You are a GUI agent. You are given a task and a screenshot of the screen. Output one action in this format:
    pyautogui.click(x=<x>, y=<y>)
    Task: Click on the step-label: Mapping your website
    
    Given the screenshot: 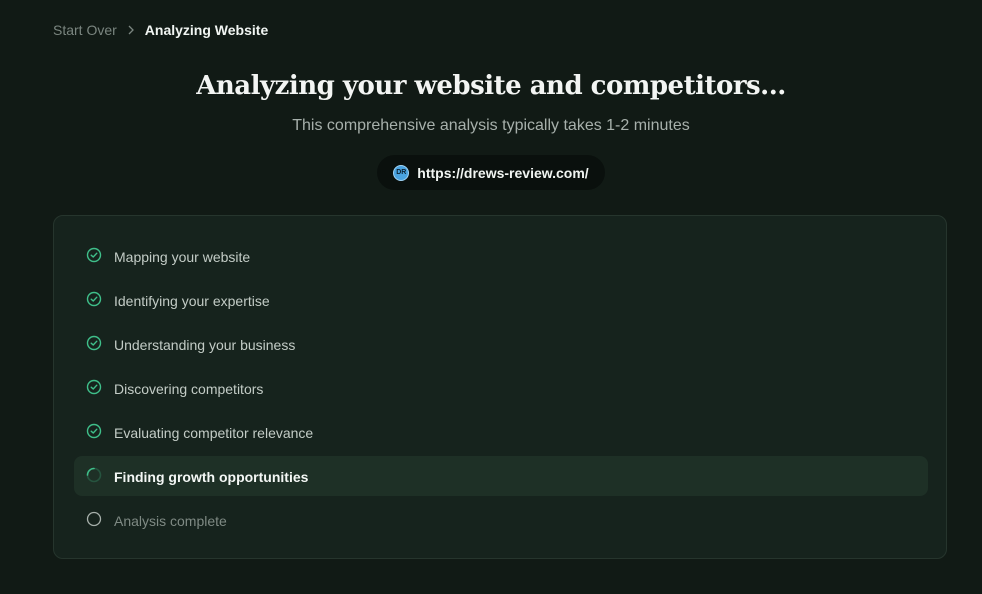 What is the action you would take?
    pyautogui.click(x=182, y=257)
    